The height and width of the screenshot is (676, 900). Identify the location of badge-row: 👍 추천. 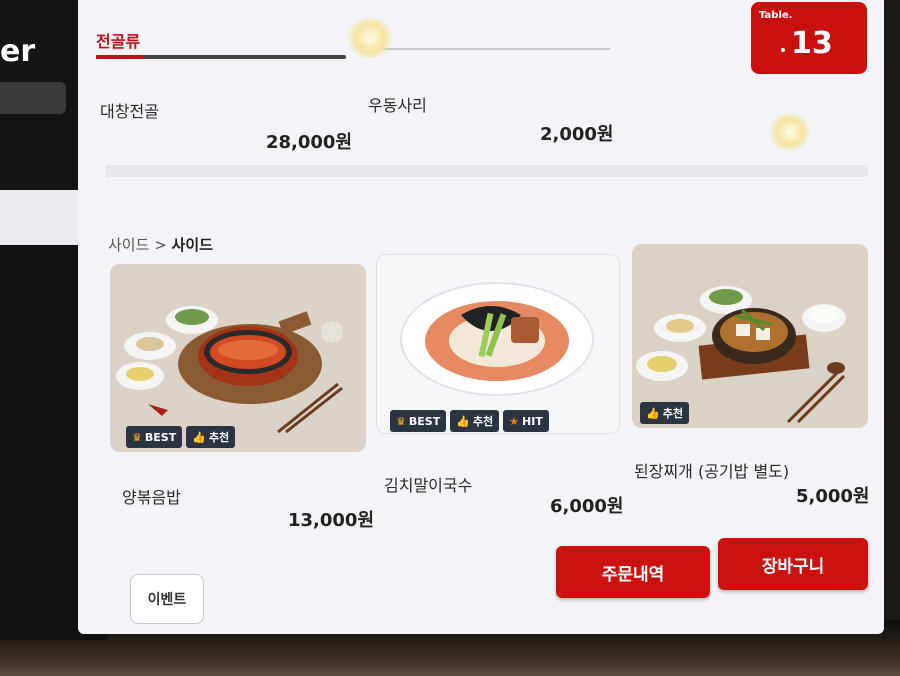
(664, 413).